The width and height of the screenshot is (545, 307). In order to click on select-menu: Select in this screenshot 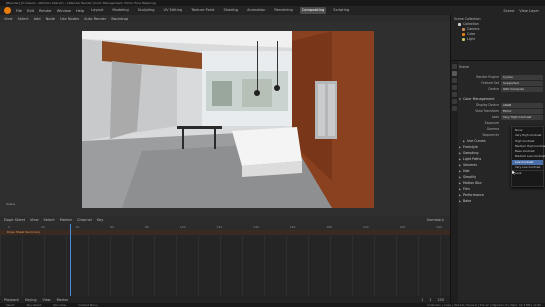, I will do `click(23, 19)`.